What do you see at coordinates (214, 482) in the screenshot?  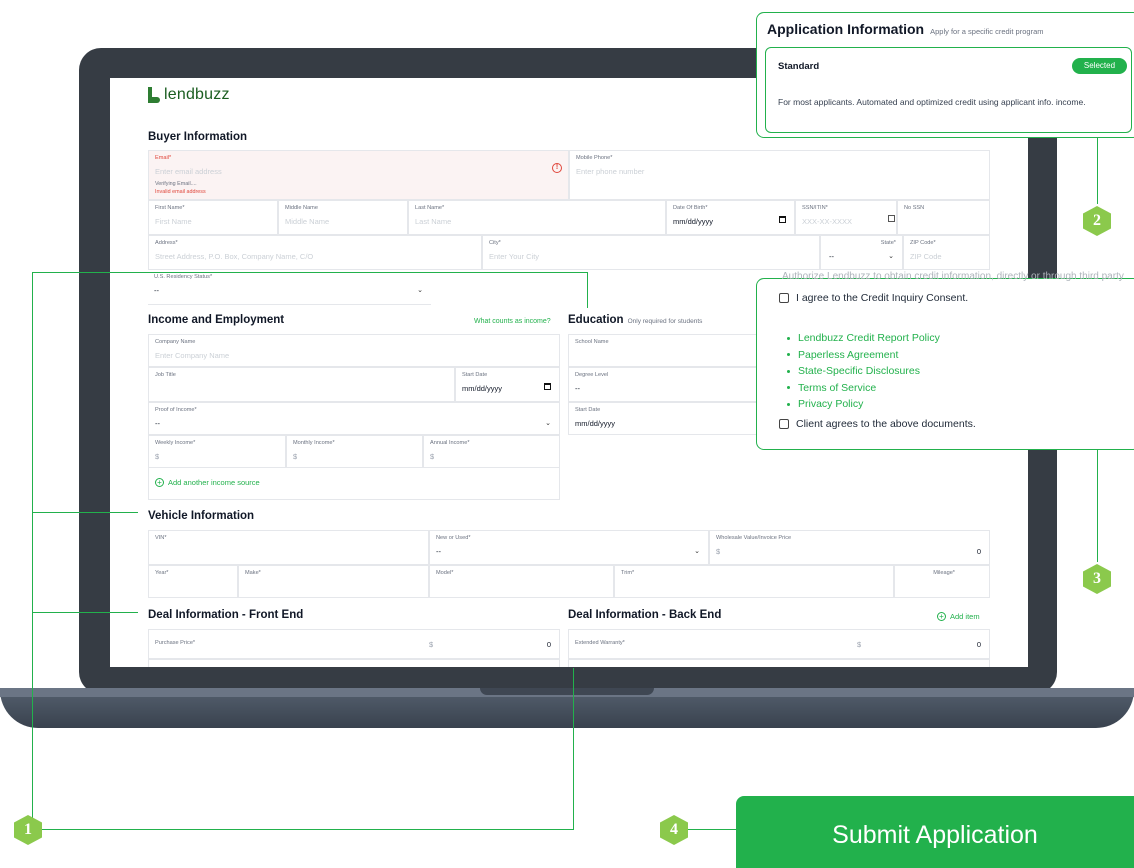 I see `add-income-label: Add another income source` at bounding box center [214, 482].